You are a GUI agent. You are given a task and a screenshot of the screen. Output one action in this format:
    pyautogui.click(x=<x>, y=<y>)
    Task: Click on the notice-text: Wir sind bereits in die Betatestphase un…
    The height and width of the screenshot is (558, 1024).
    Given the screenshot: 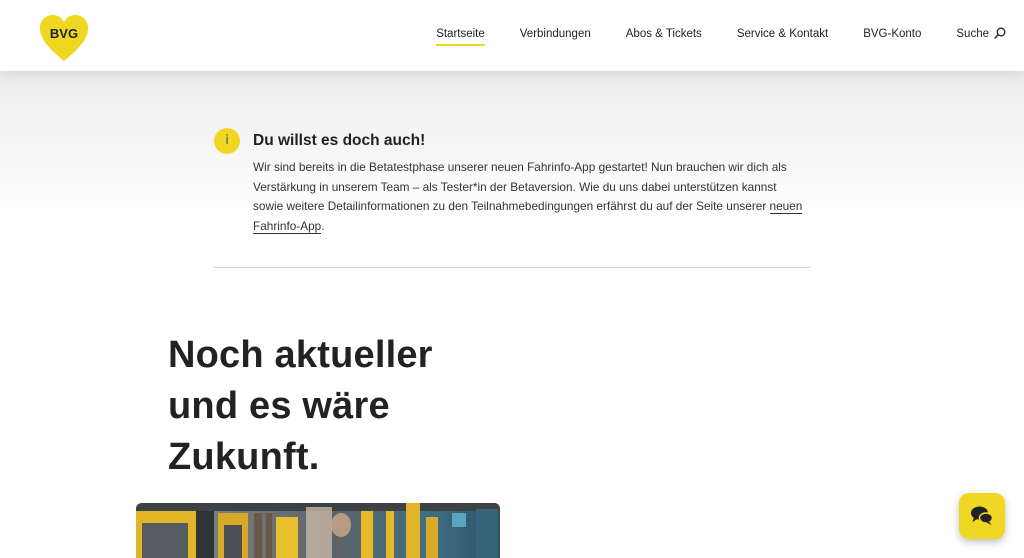 What is the action you would take?
    pyautogui.click(x=520, y=187)
    